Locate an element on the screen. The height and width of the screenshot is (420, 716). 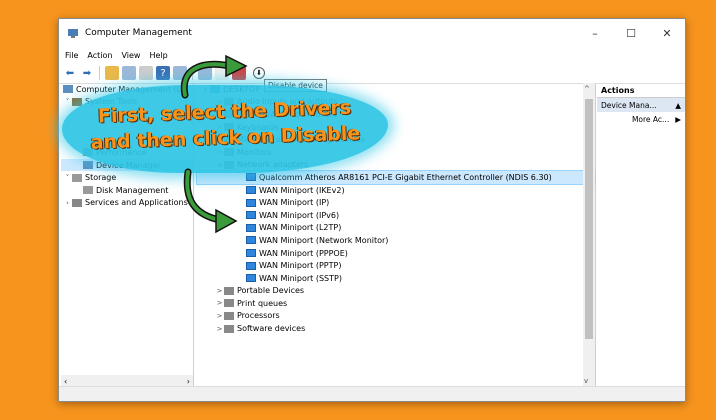
device-row: WAN Miniport (IPv6) is located at coordinates (396, 215).